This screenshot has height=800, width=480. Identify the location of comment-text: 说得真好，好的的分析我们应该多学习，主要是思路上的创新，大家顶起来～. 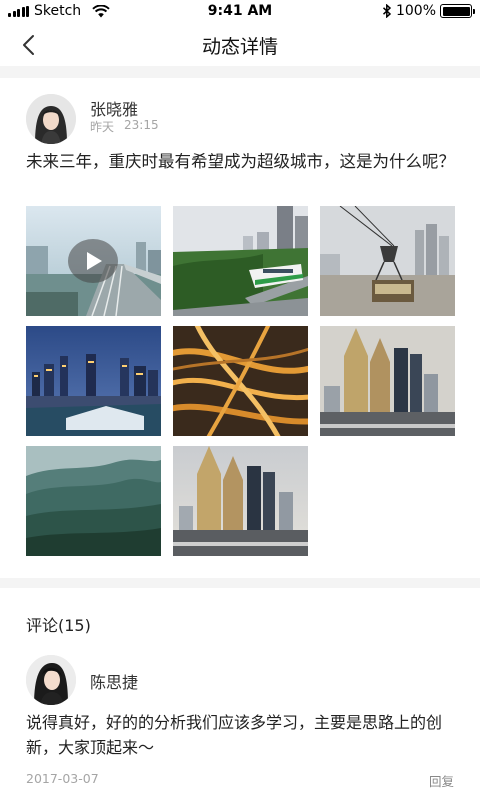
(234, 735).